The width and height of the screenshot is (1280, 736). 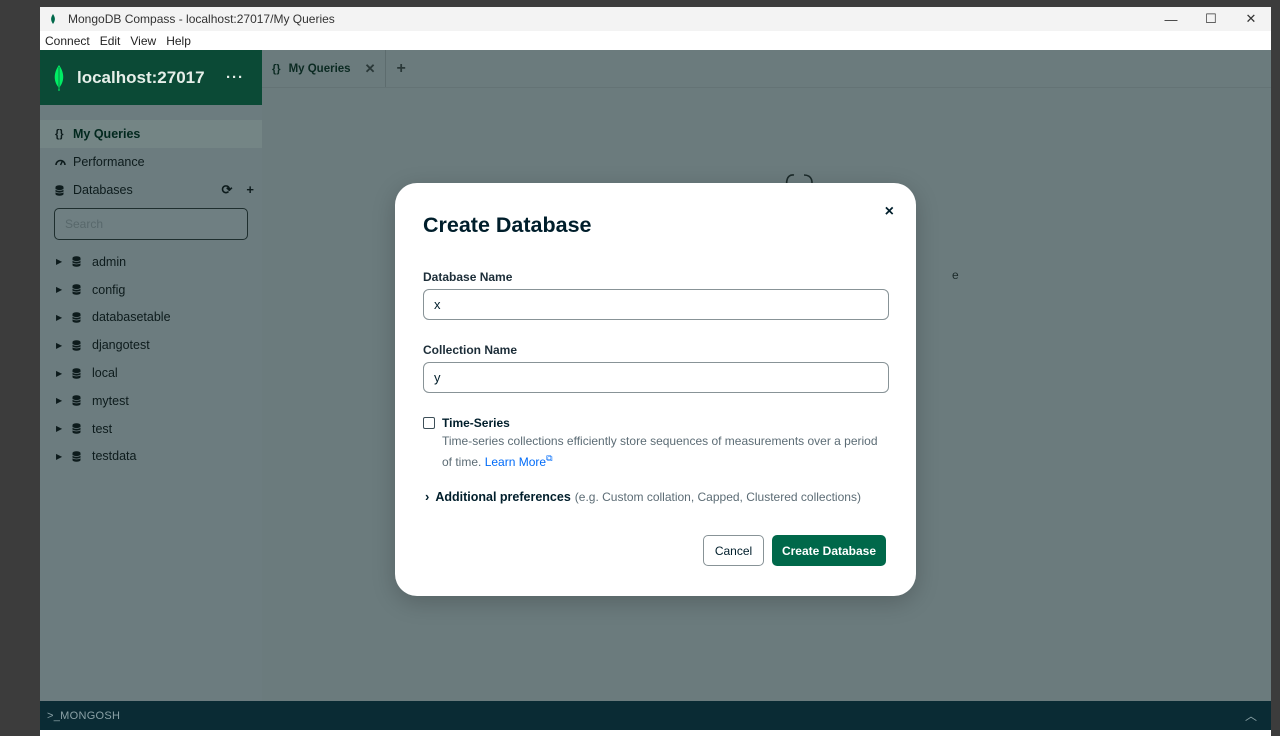 I want to click on tab-label: My Queries, so click(x=319, y=68).